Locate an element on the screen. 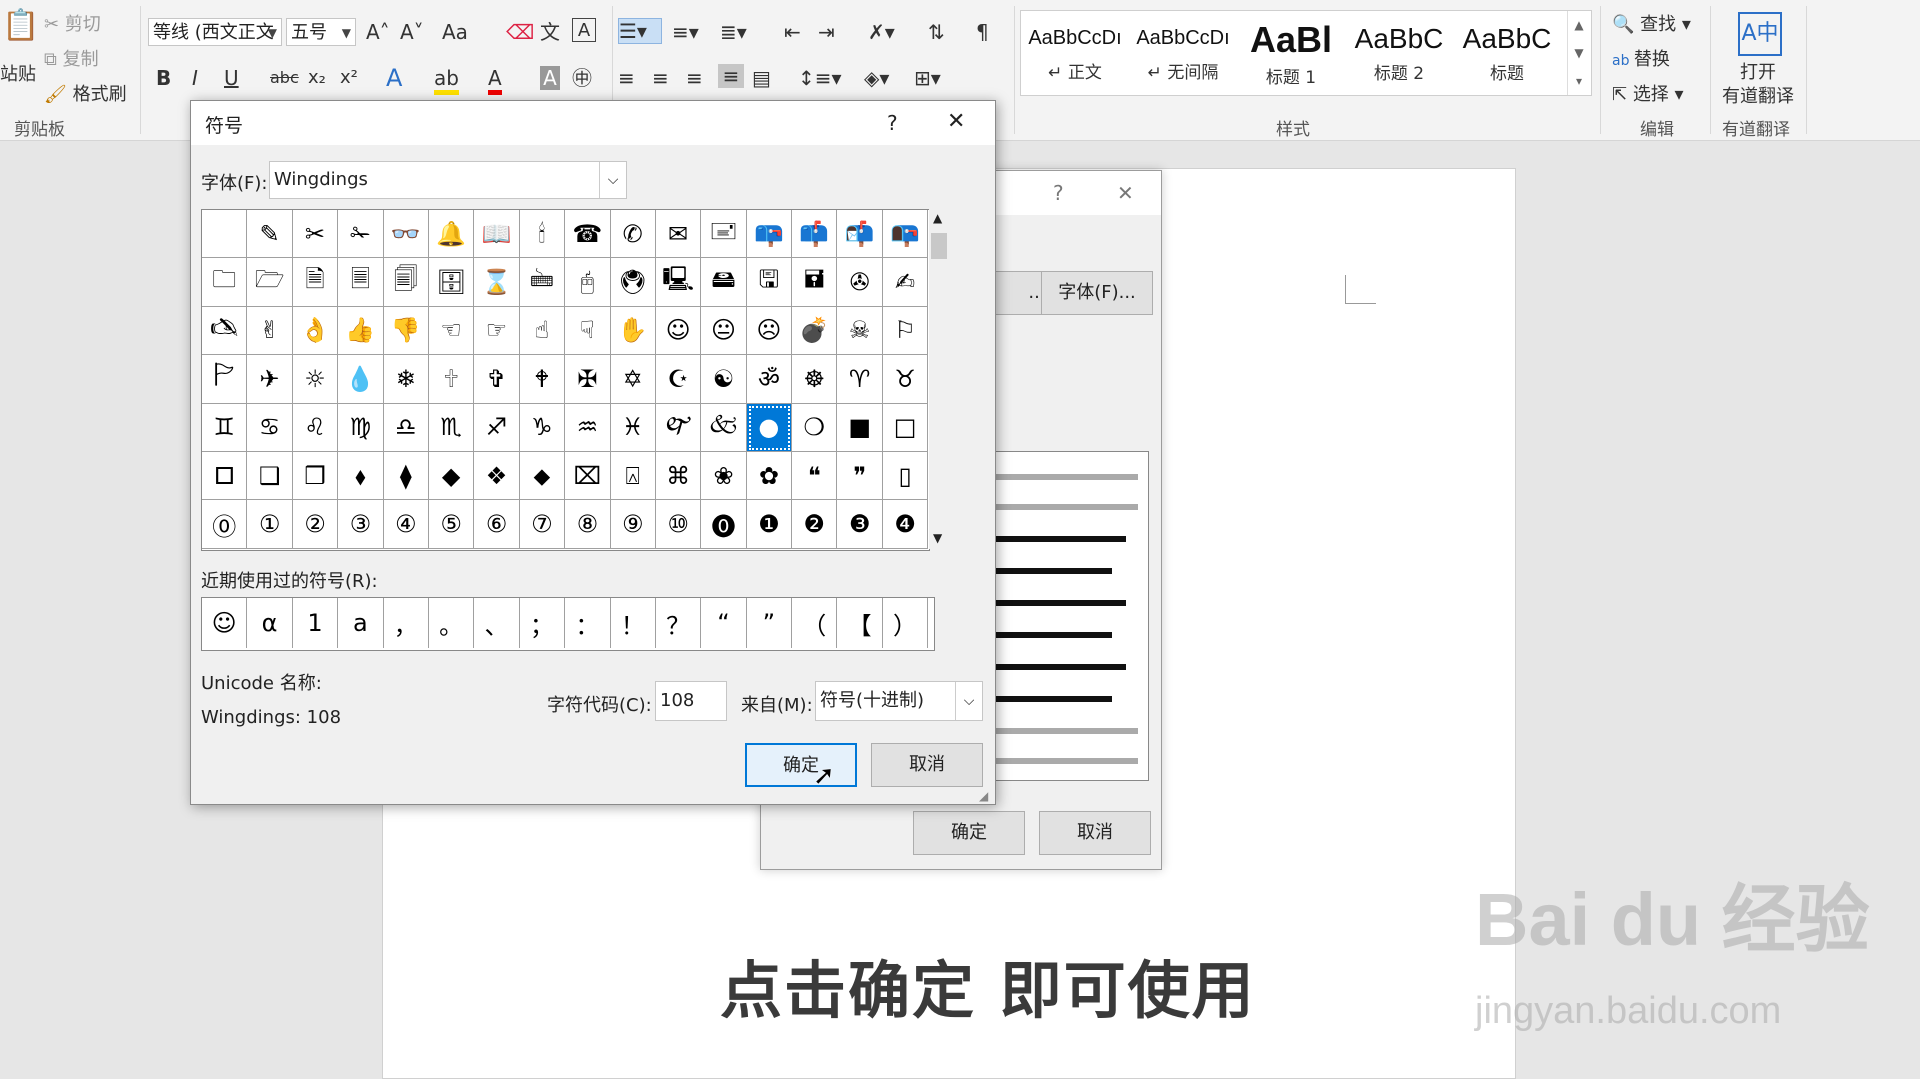  multilevel-list-icon: ≣▾ is located at coordinates (733, 32).